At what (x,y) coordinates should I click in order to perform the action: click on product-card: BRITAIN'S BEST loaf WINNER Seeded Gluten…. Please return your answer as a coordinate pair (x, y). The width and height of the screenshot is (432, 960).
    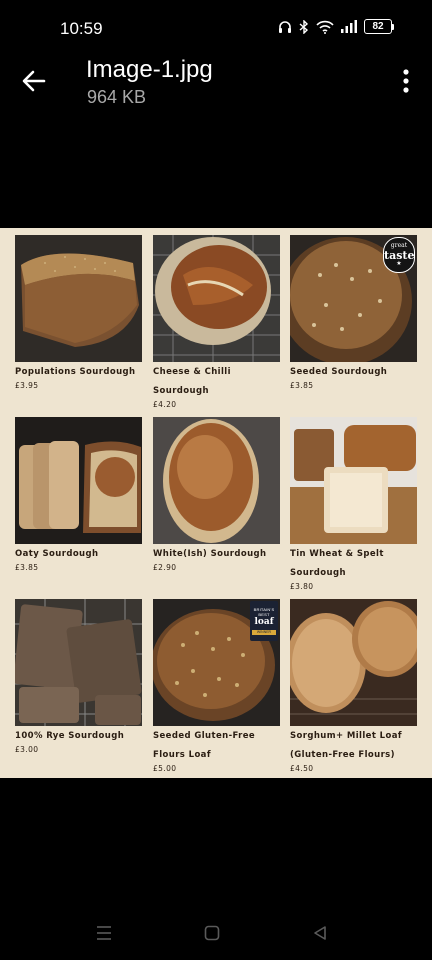
    Looking at the image, I should click on (216, 687).